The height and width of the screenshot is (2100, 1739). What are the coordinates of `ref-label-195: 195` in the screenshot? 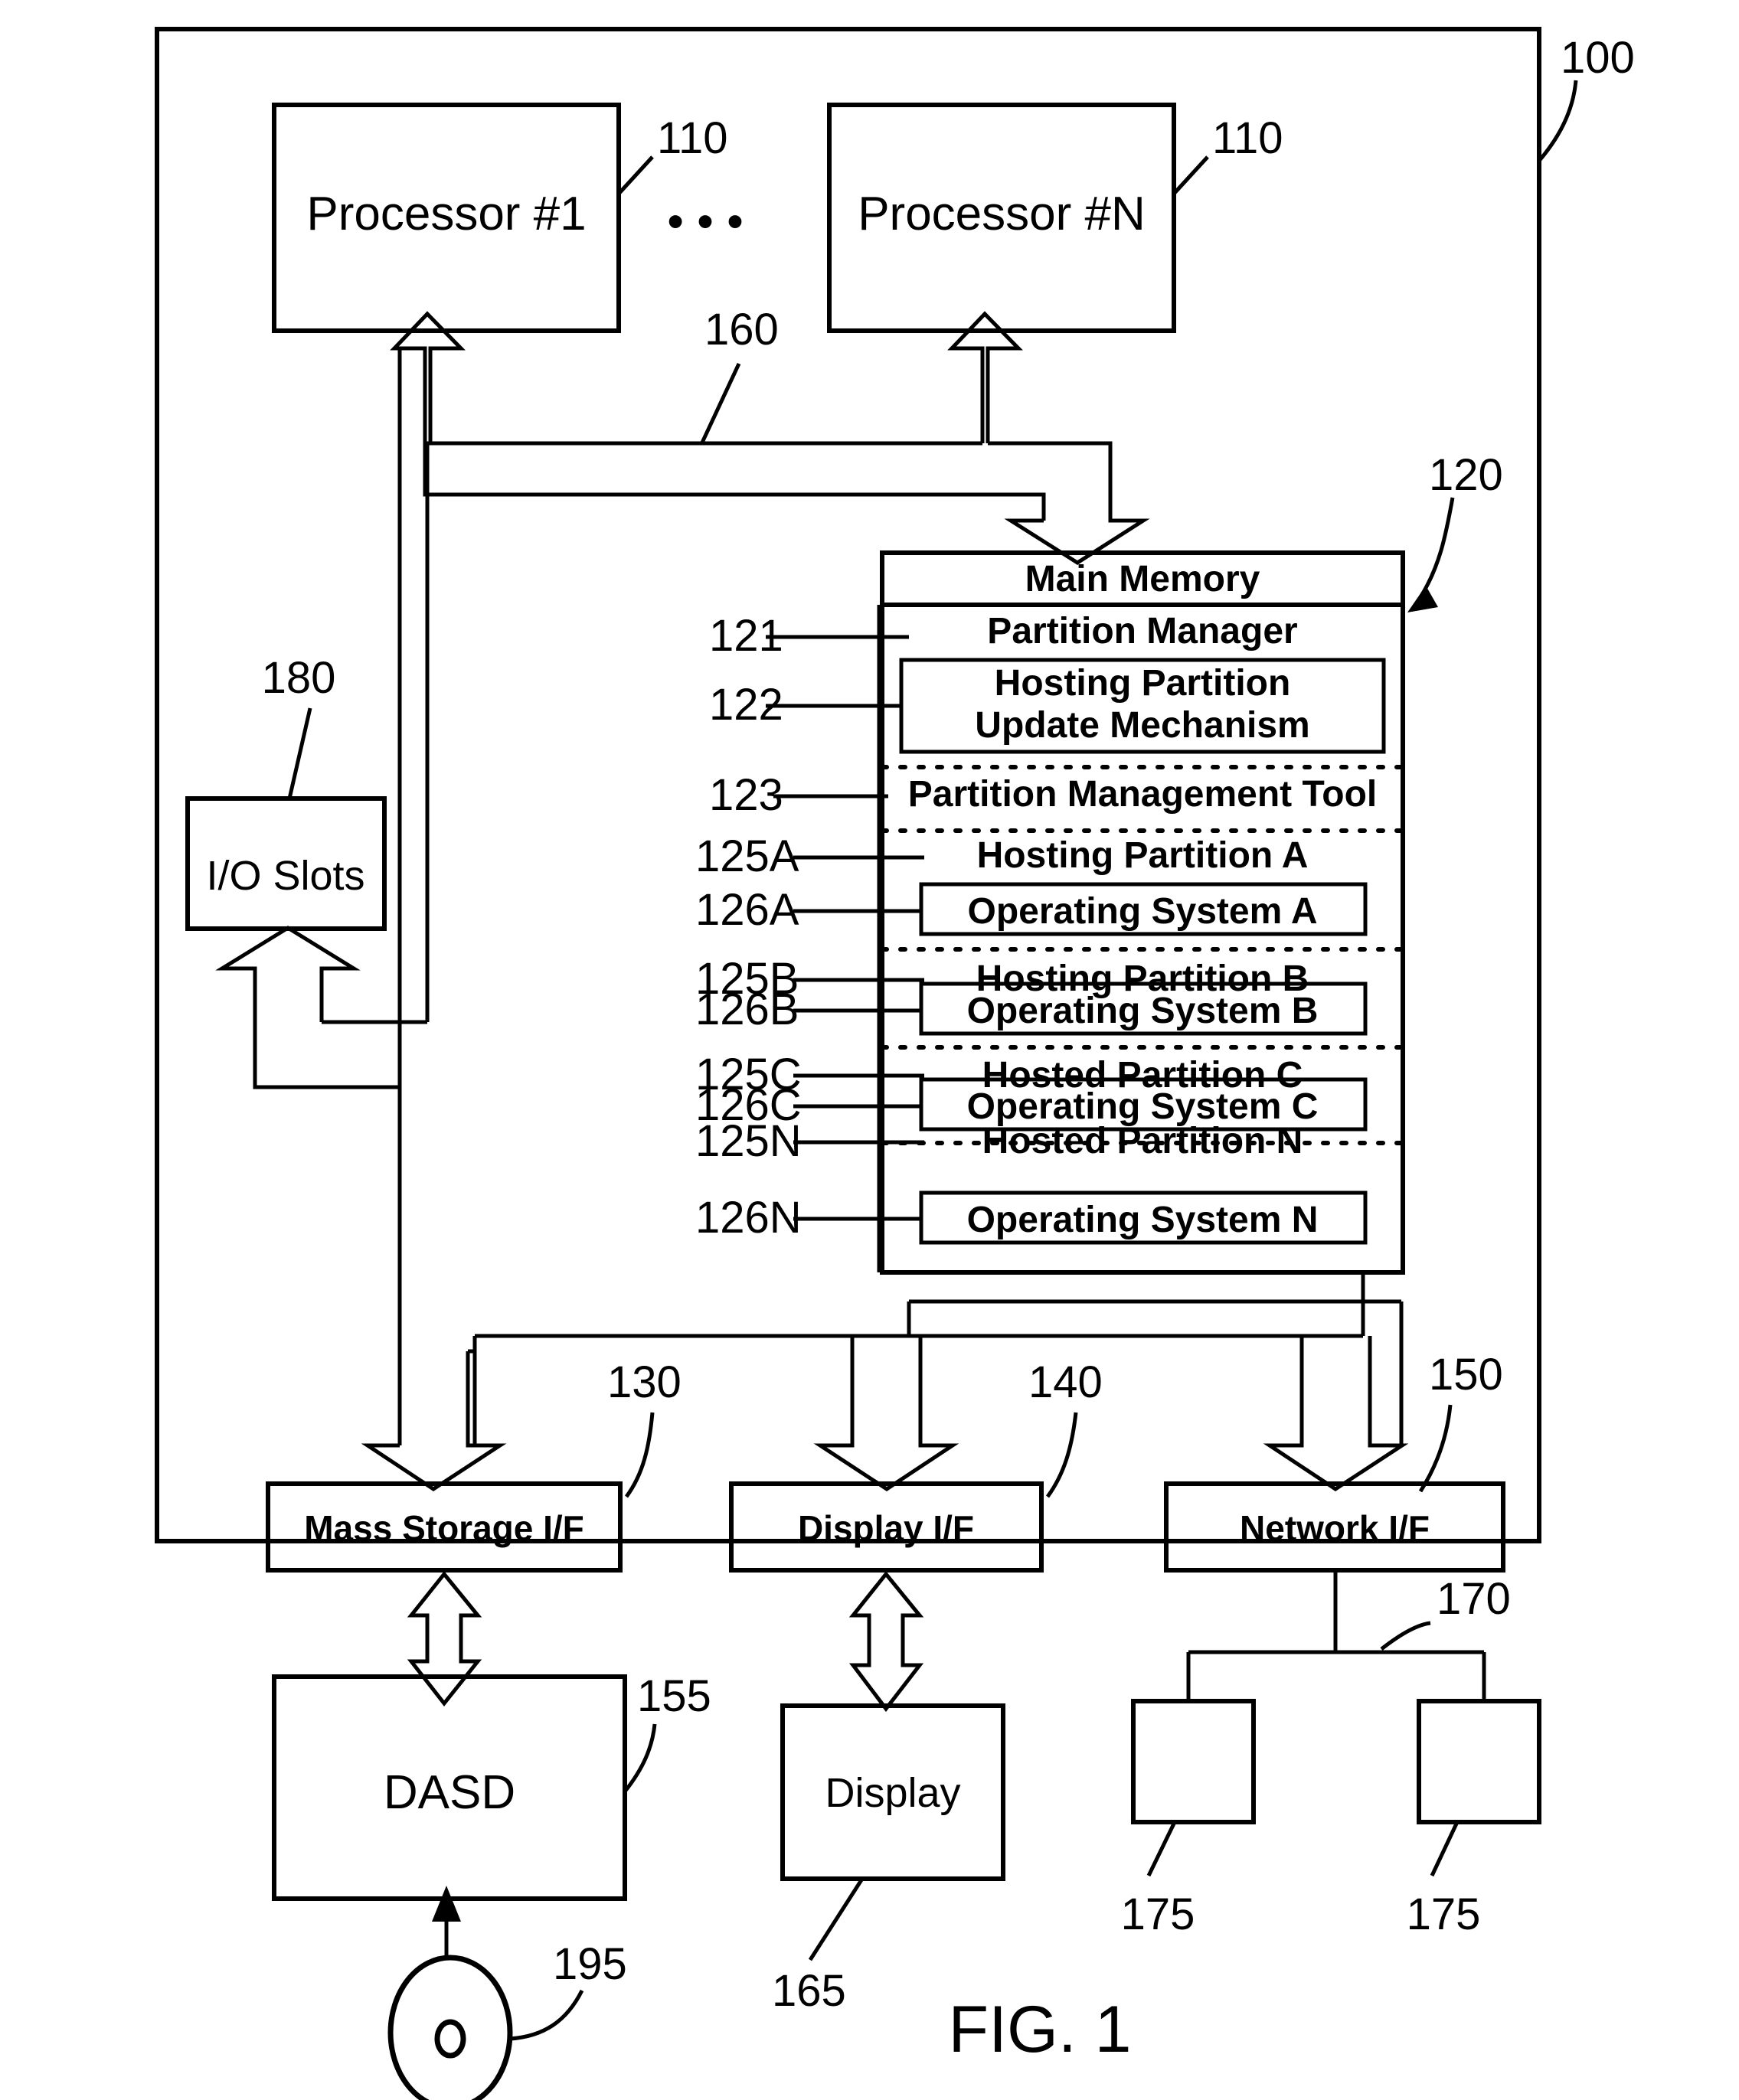 It's located at (590, 1964).